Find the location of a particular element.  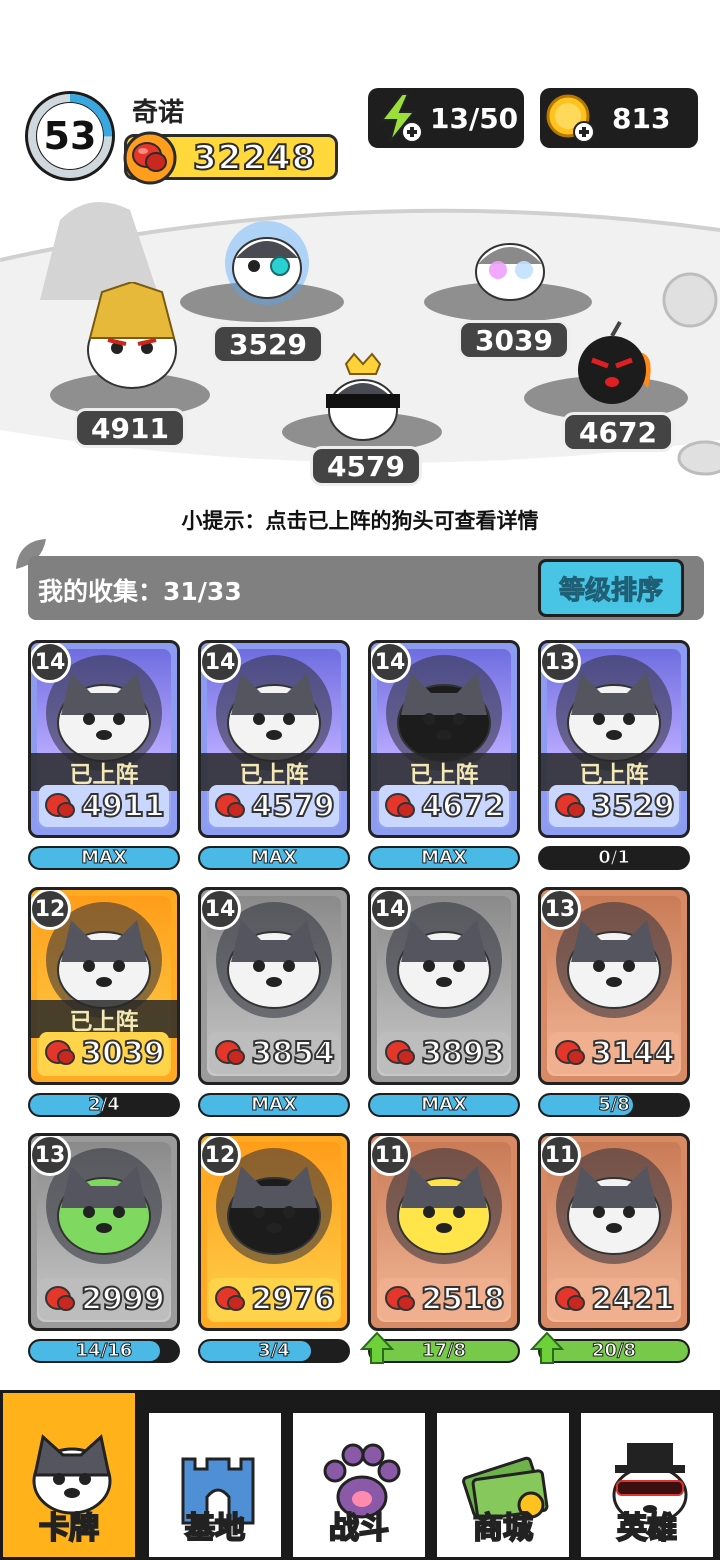

bottom-nav: 卡牌 基地 战斗 商城 英雄 is located at coordinates (360, 1475).